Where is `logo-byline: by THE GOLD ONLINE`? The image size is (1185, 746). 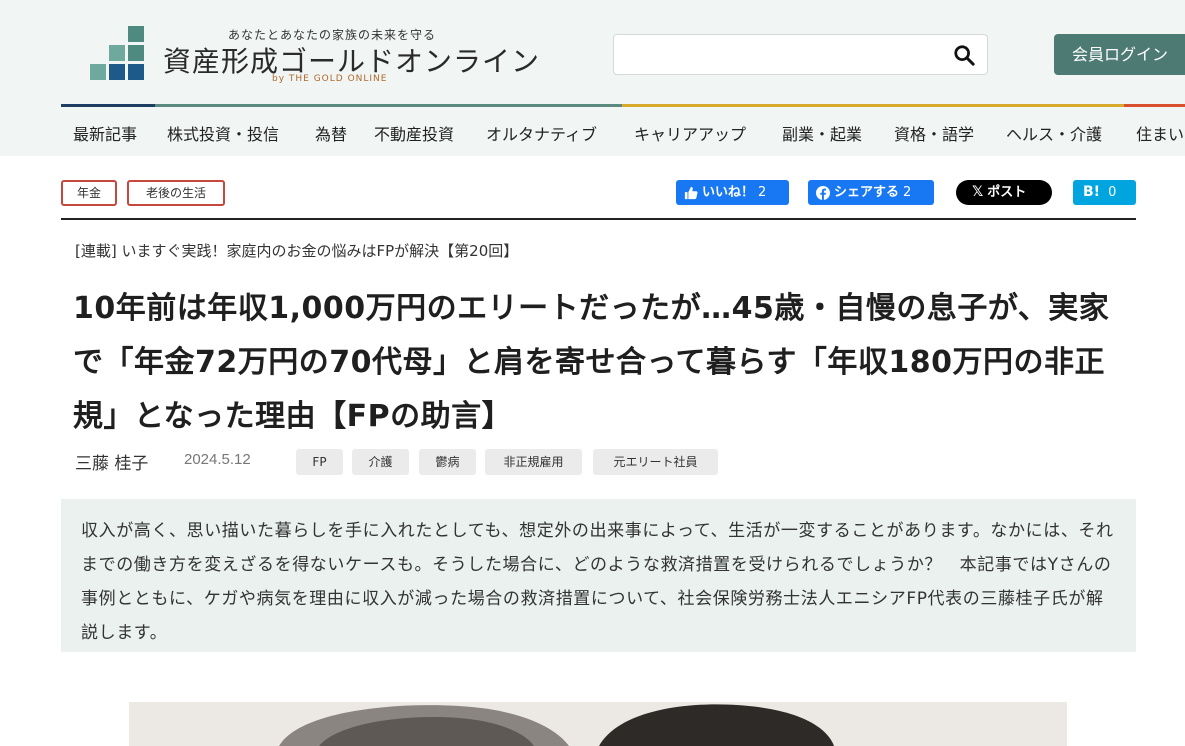
logo-byline: by THE GOLD ONLINE is located at coordinates (330, 79).